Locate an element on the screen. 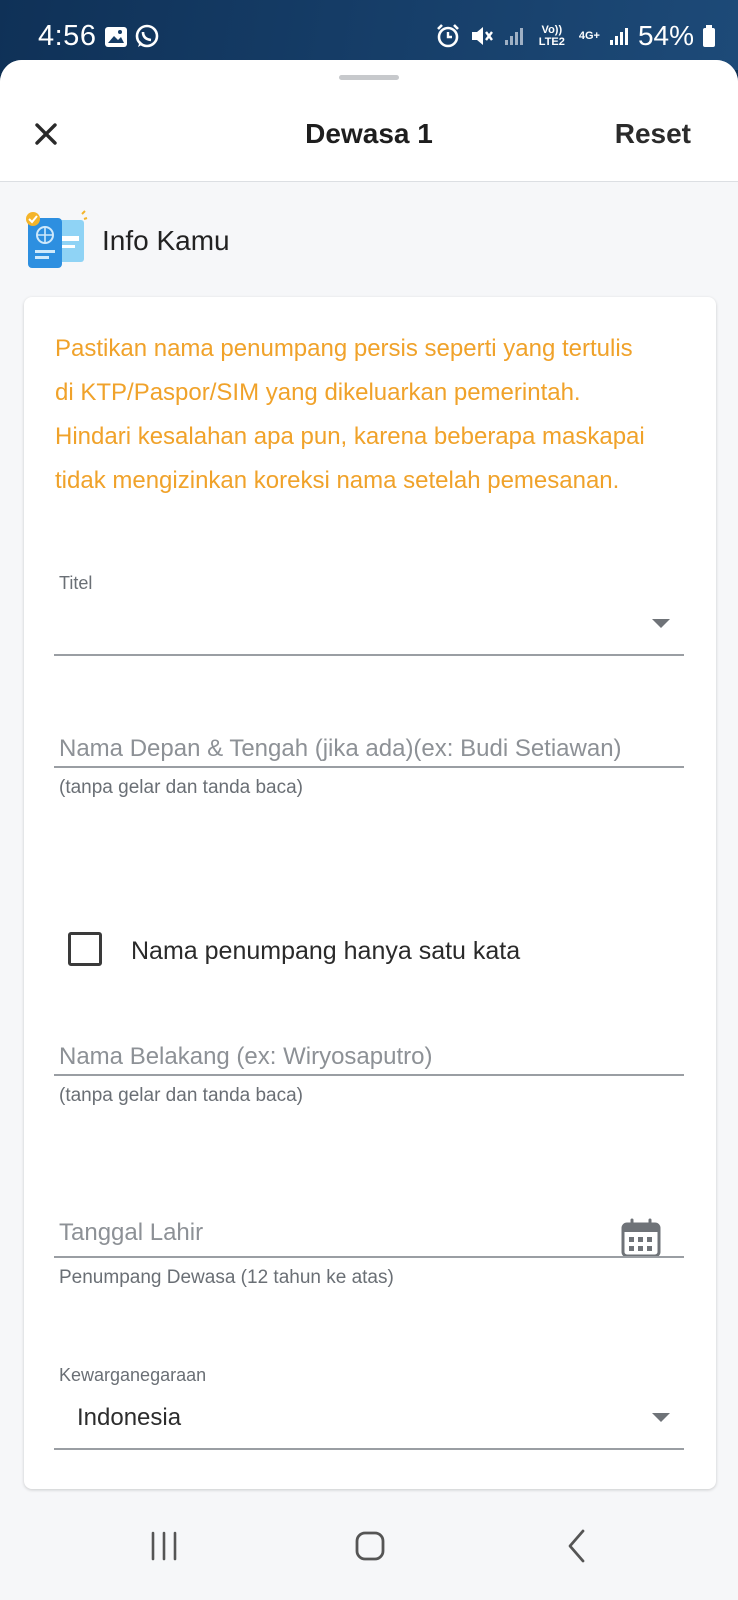 The height and width of the screenshot is (1600, 738). title-underline is located at coordinates (369, 655).